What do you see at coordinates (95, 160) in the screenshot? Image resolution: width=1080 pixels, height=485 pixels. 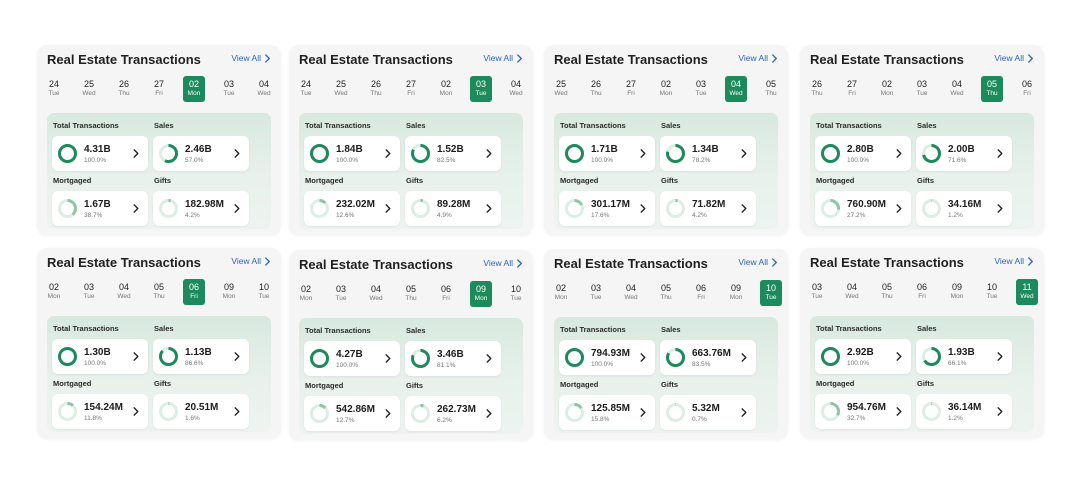 I see `total-percent: 100.0%` at bounding box center [95, 160].